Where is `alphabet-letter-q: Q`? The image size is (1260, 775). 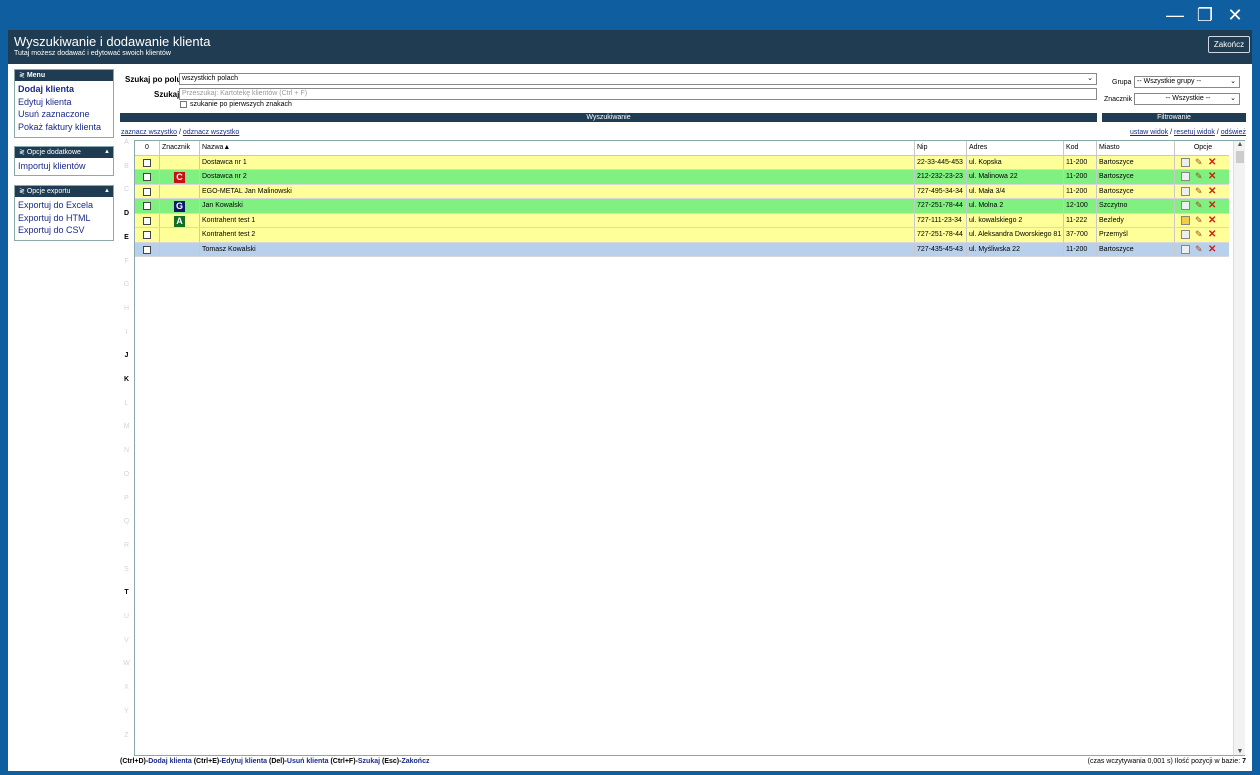
alphabet-letter-q: Q is located at coordinates (126, 521).